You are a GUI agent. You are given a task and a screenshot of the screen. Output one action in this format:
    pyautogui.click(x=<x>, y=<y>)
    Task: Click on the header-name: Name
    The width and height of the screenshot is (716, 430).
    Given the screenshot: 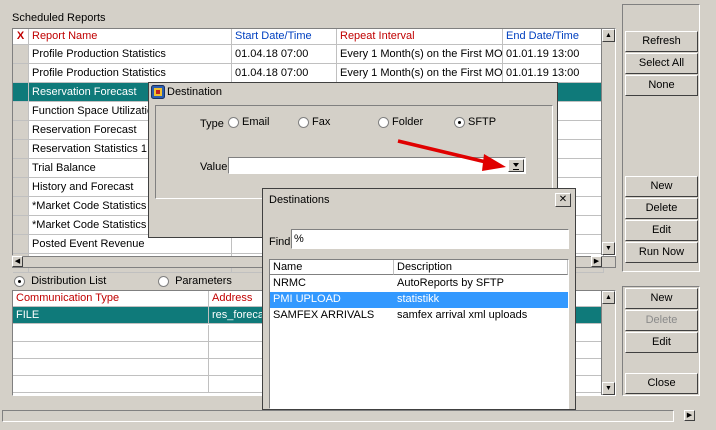 What is the action you would take?
    pyautogui.click(x=332, y=267)
    